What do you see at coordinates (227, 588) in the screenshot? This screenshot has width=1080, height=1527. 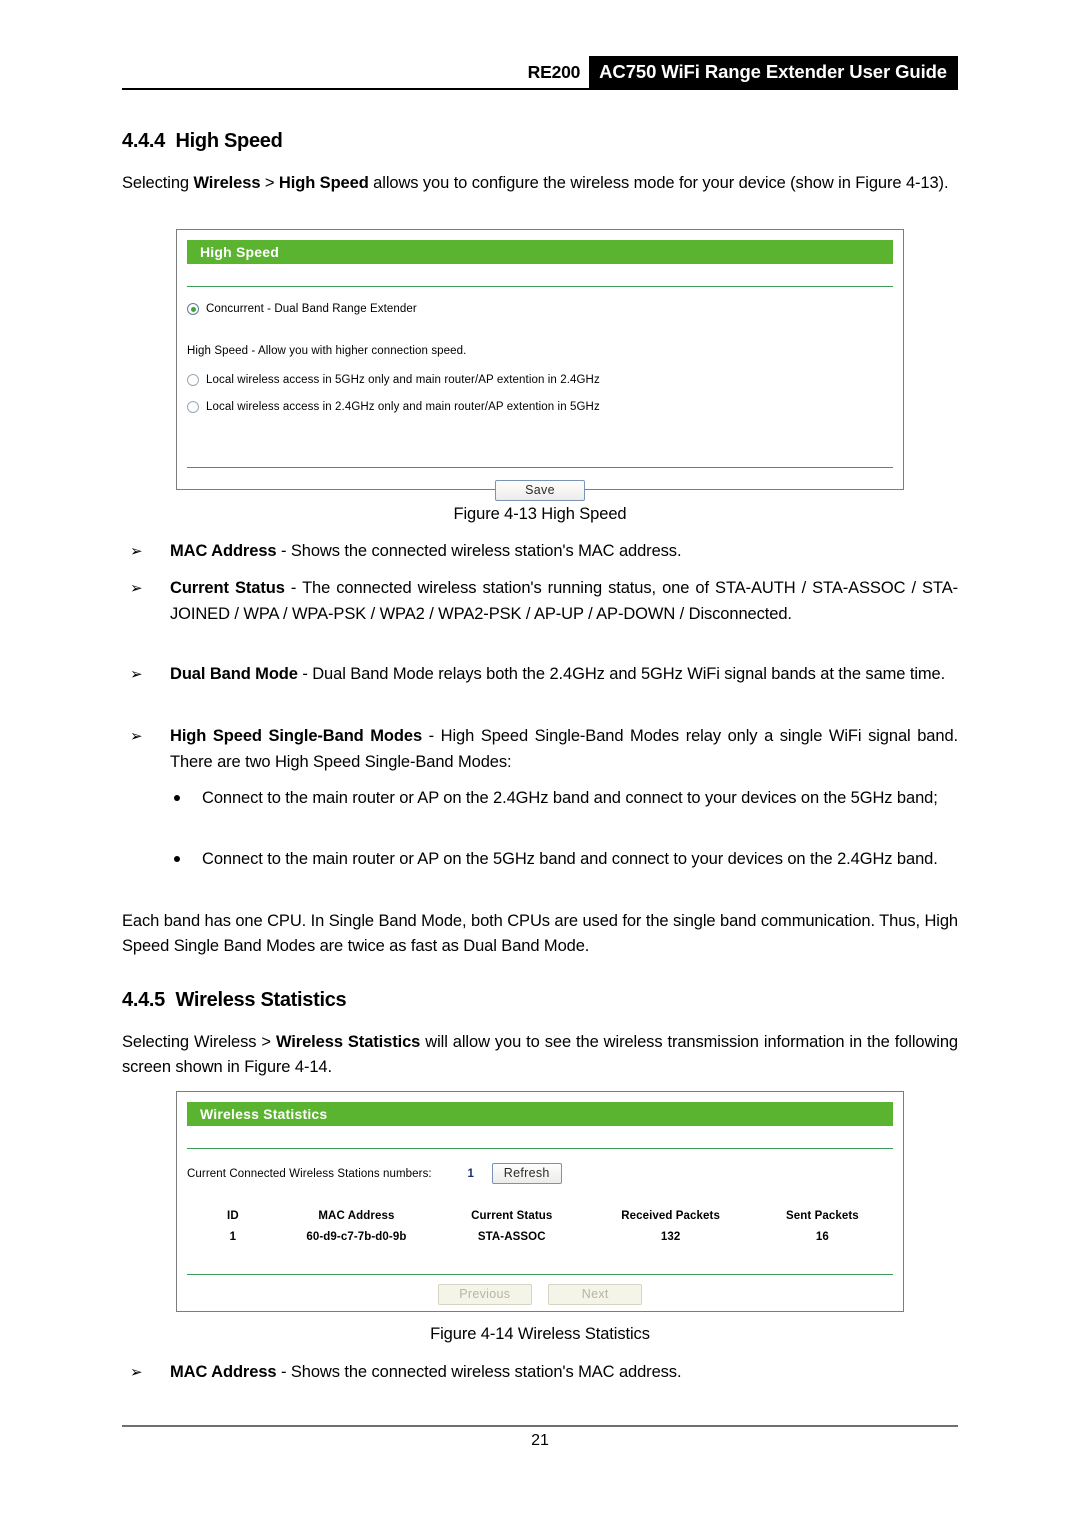 I see `bullet-term-current-status: Current Status` at bounding box center [227, 588].